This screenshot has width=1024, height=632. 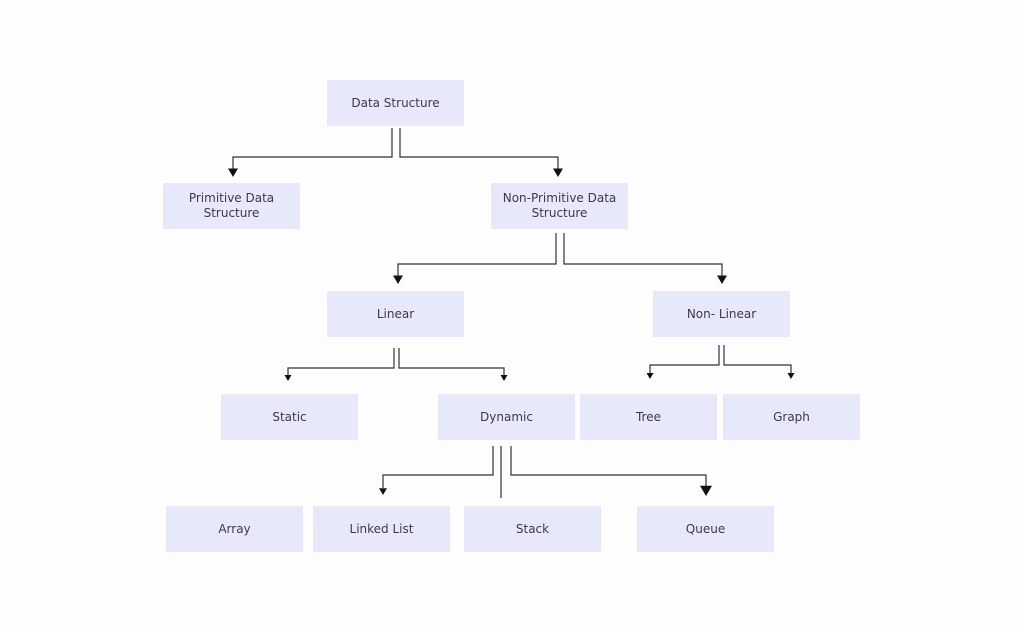 I want to click on edge-non-linear-to-graph, so click(x=759, y=362).